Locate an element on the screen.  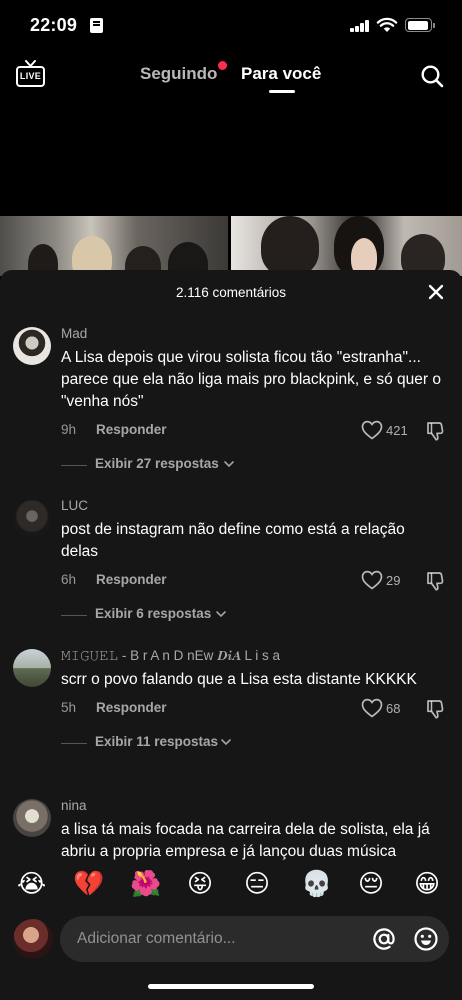
status-bar: 22:09 is located at coordinates (231, 26).